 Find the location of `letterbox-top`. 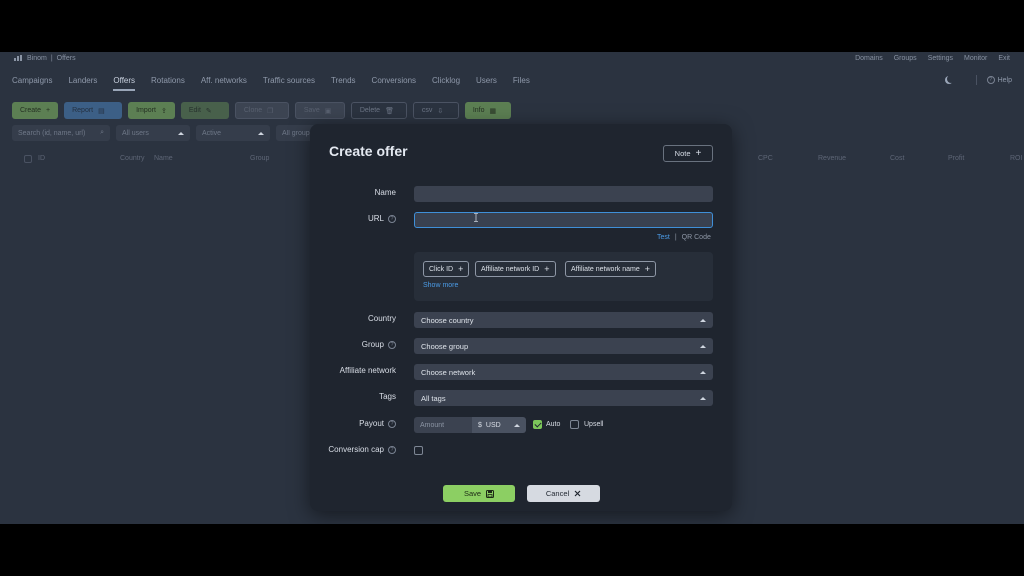

letterbox-top is located at coordinates (512, 26).